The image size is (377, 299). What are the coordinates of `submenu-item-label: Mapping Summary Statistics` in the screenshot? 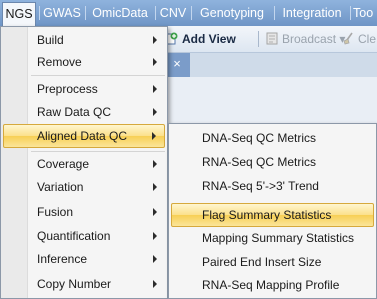 It's located at (278, 238).